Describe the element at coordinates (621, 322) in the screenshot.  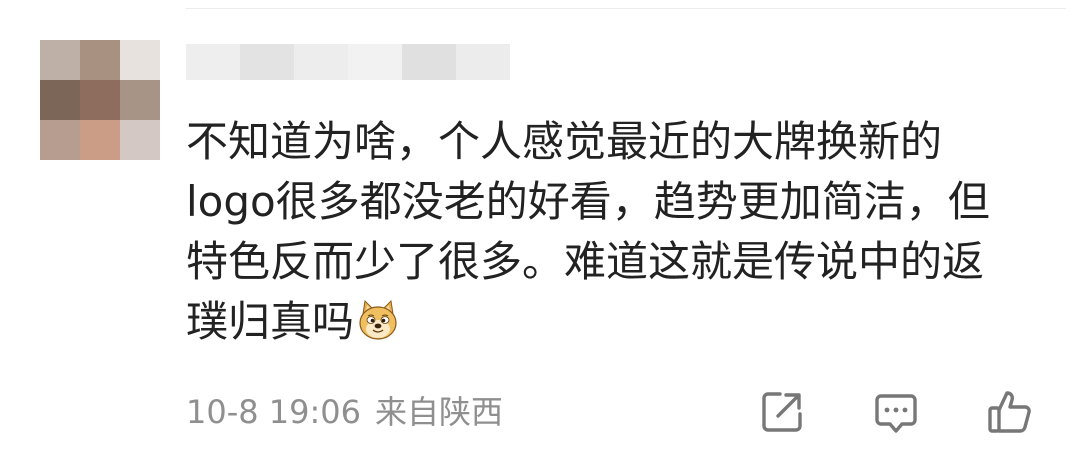
I see `comment-line-last: 璞归真吗` at that location.